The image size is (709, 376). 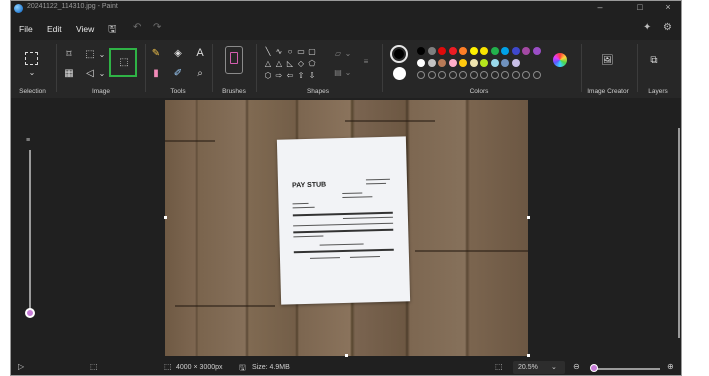 I want to click on group-label-image: Image, so click(x=101, y=91).